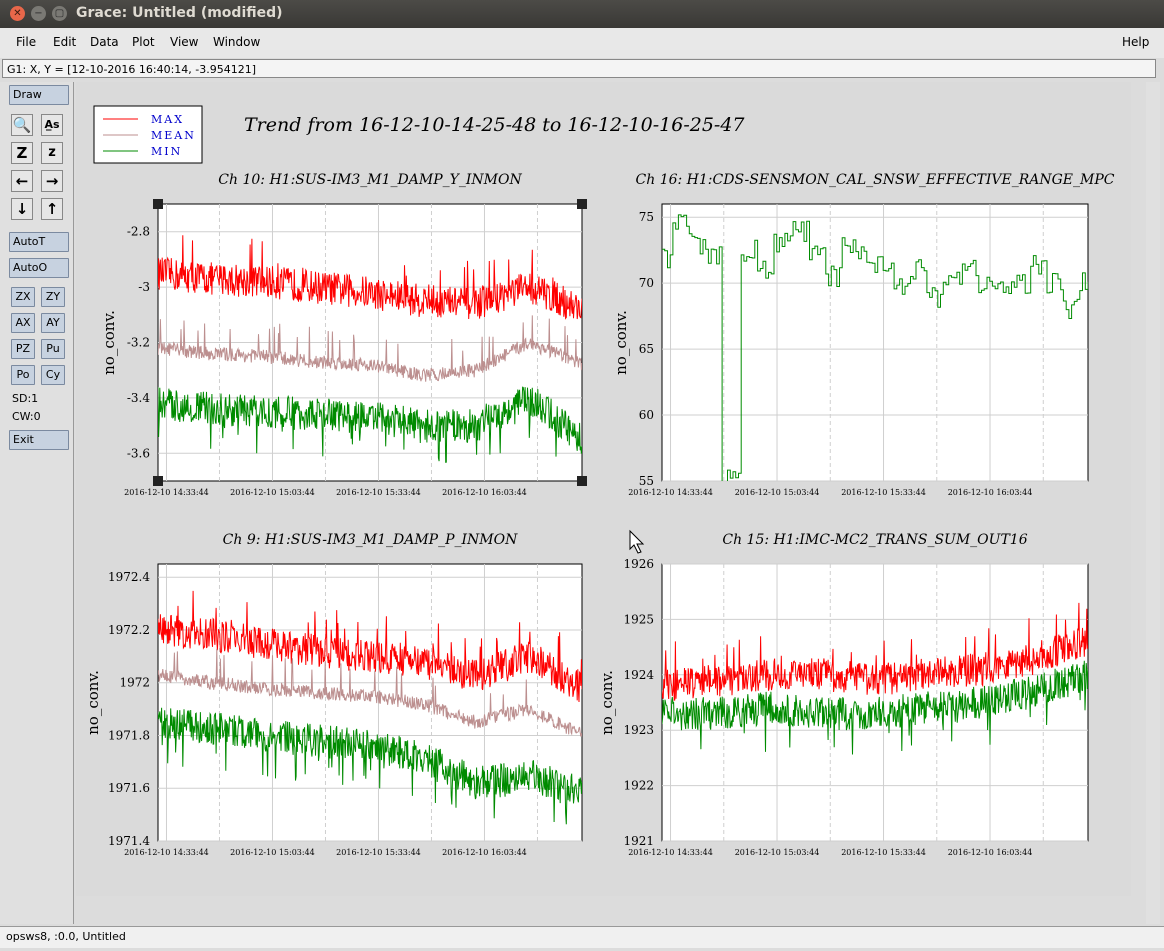 The height and width of the screenshot is (951, 1164). I want to click on legend-max-label: MAX, so click(167, 119).